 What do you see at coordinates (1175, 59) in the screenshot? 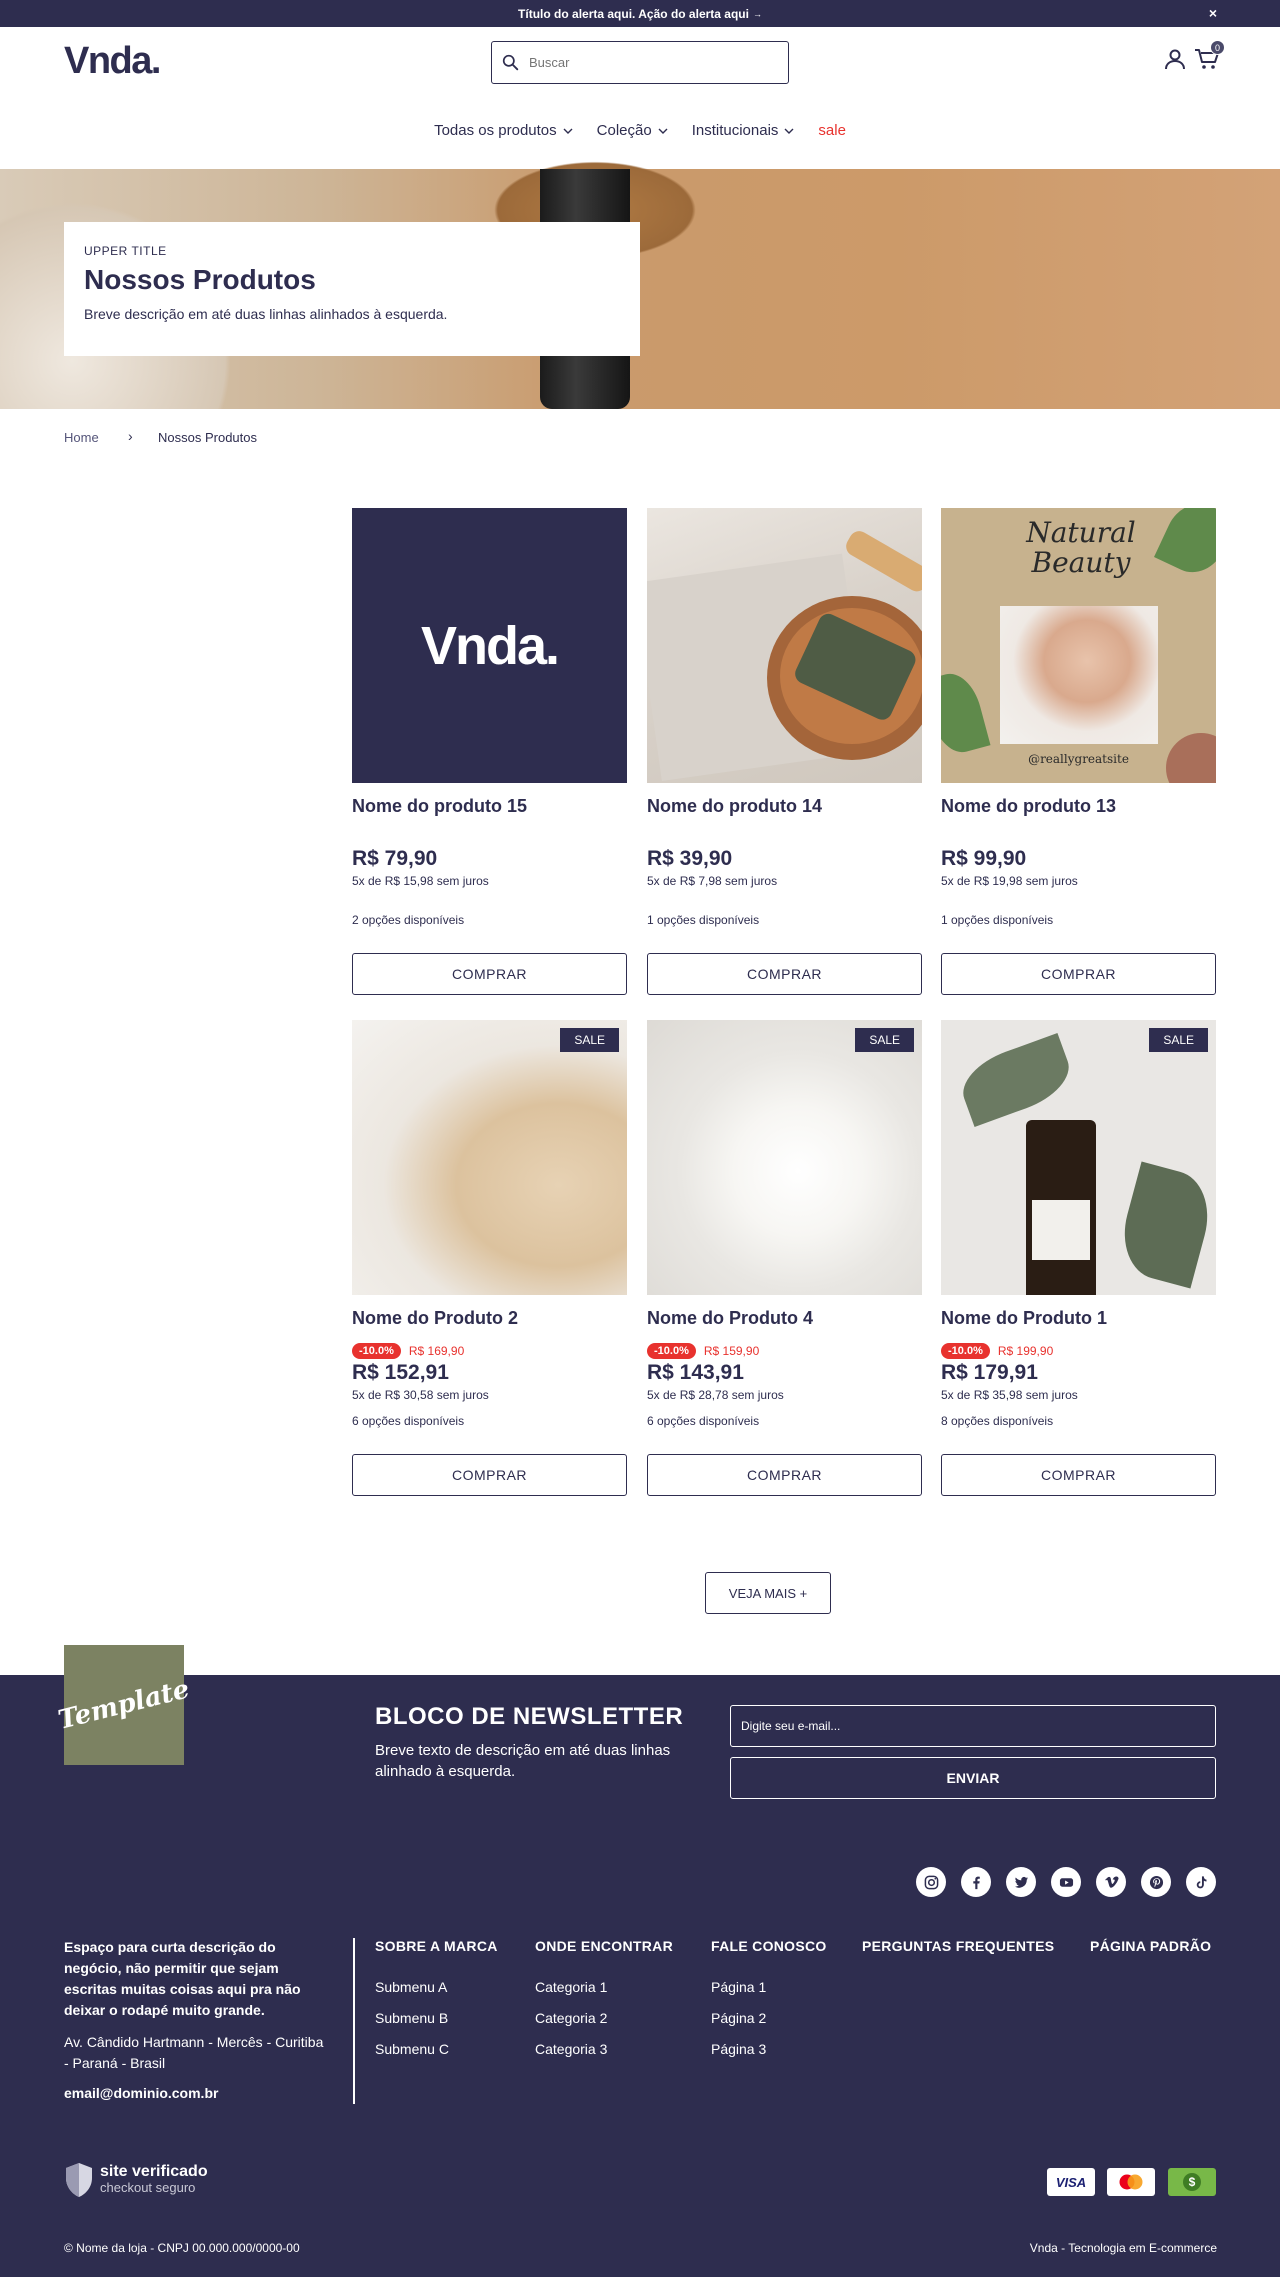
I see `user-icon` at bounding box center [1175, 59].